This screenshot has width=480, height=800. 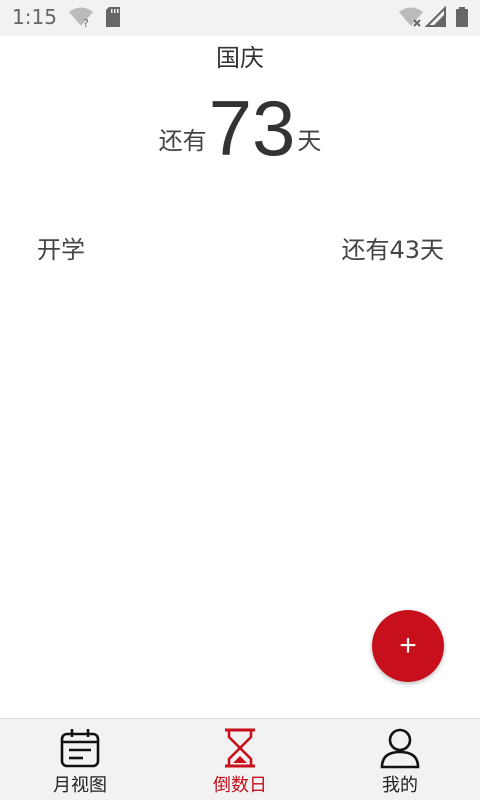 What do you see at coordinates (462, 17) in the screenshot?
I see `battery-icon` at bounding box center [462, 17].